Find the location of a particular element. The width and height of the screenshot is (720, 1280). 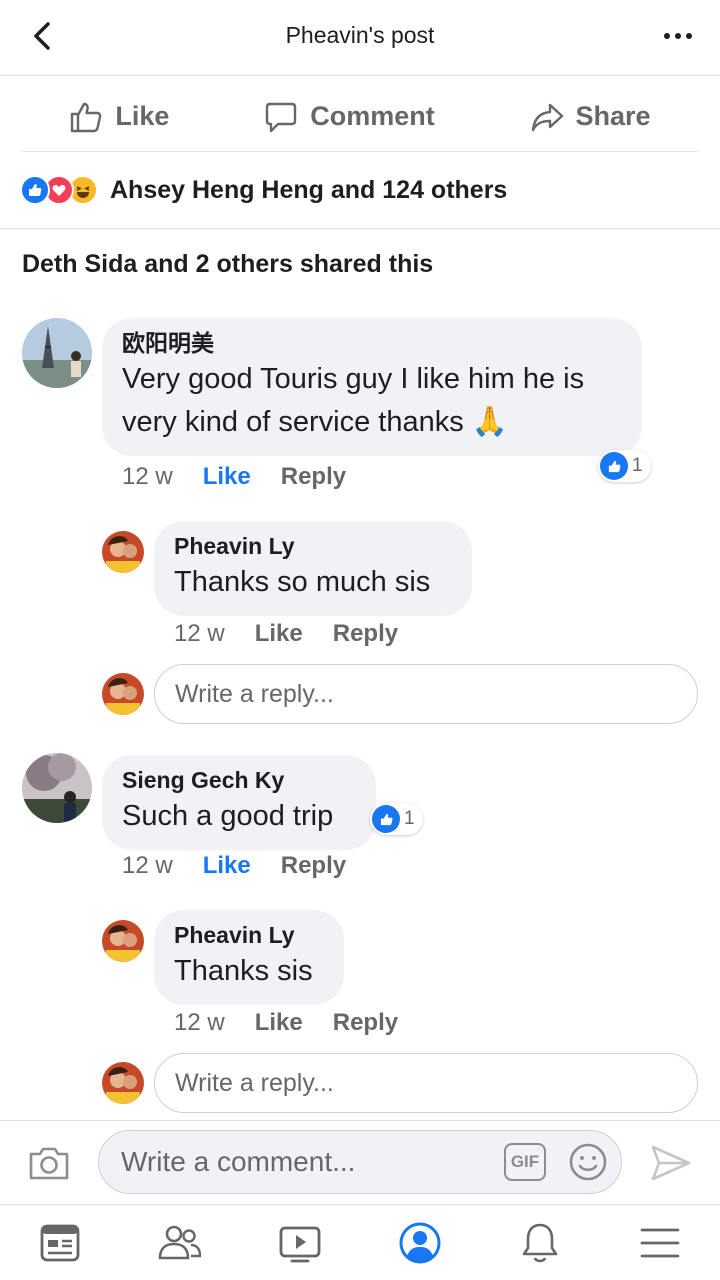

more-dots-icon is located at coordinates (678, 36).